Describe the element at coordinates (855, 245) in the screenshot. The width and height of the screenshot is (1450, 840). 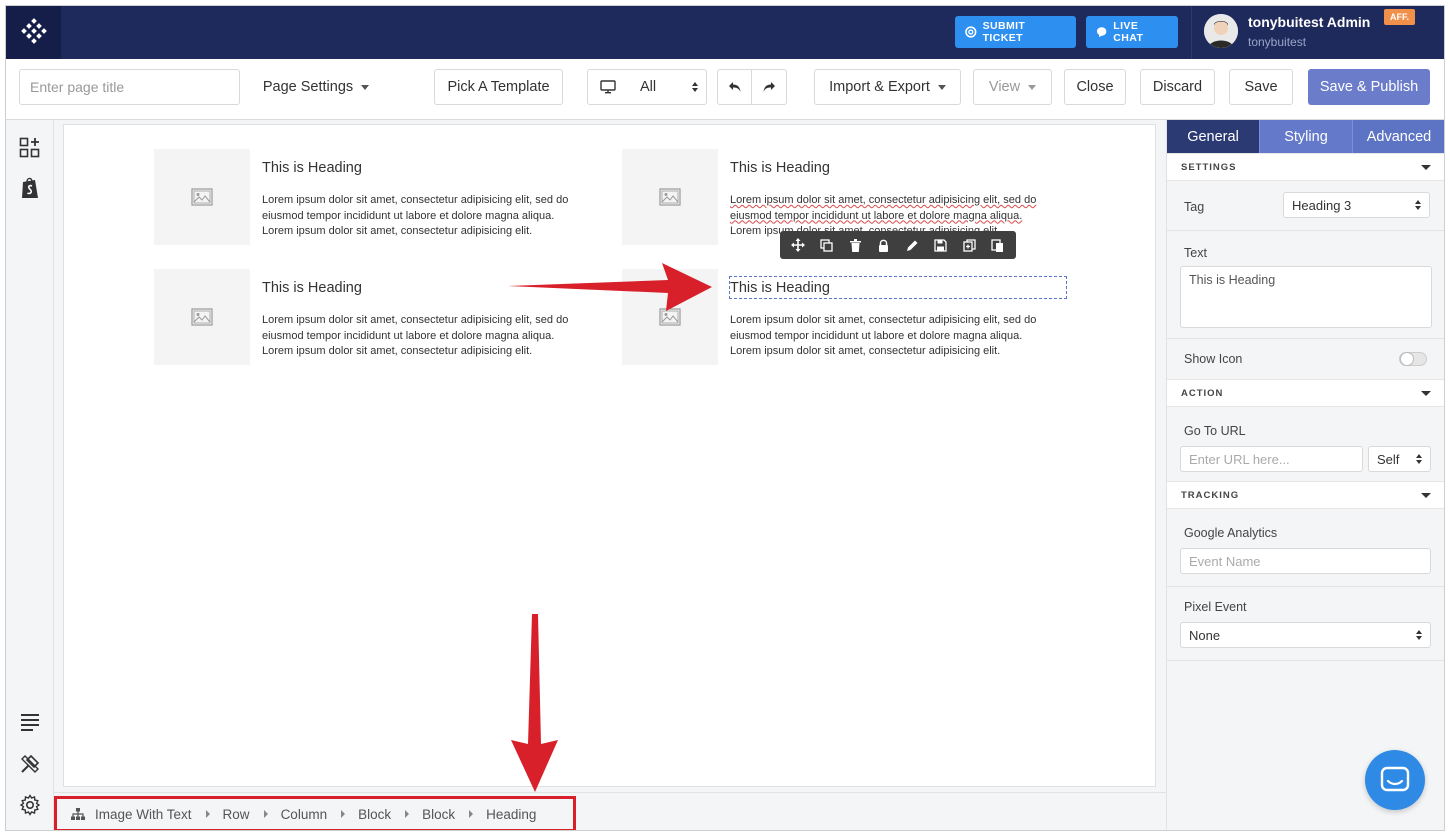
I see `trash-icon` at that location.